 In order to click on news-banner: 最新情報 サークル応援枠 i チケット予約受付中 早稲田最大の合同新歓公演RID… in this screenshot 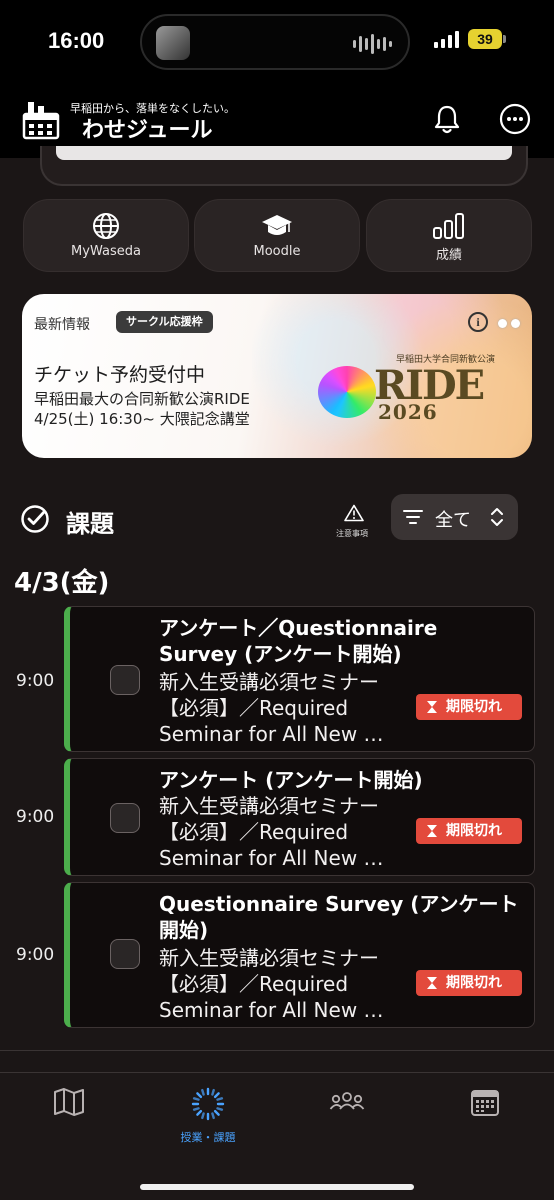, I will do `click(277, 376)`.